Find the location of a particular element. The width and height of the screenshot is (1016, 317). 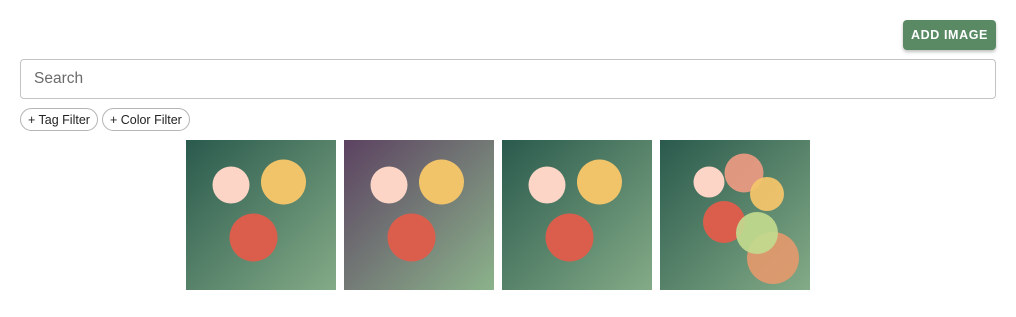

search-field is located at coordinates (508, 79).